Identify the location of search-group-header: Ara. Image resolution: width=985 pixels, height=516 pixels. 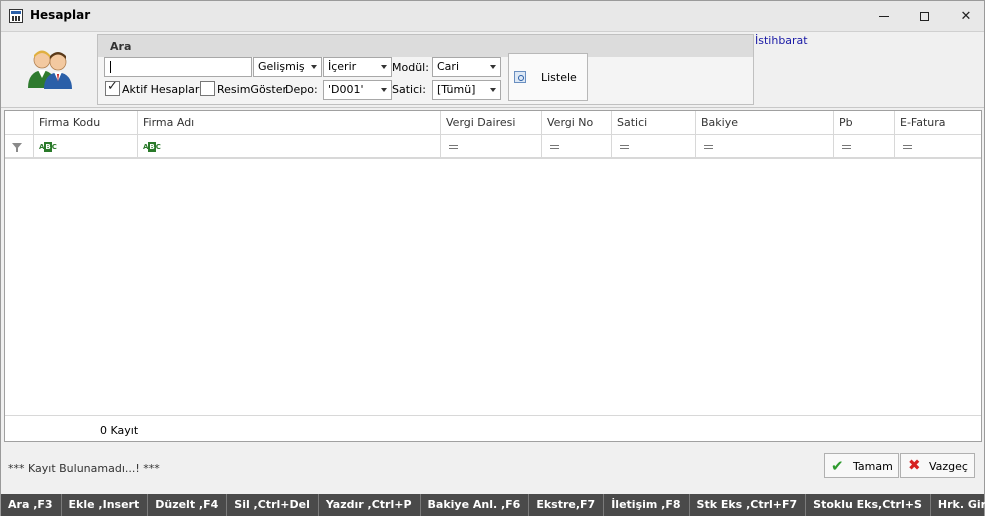
(425, 46).